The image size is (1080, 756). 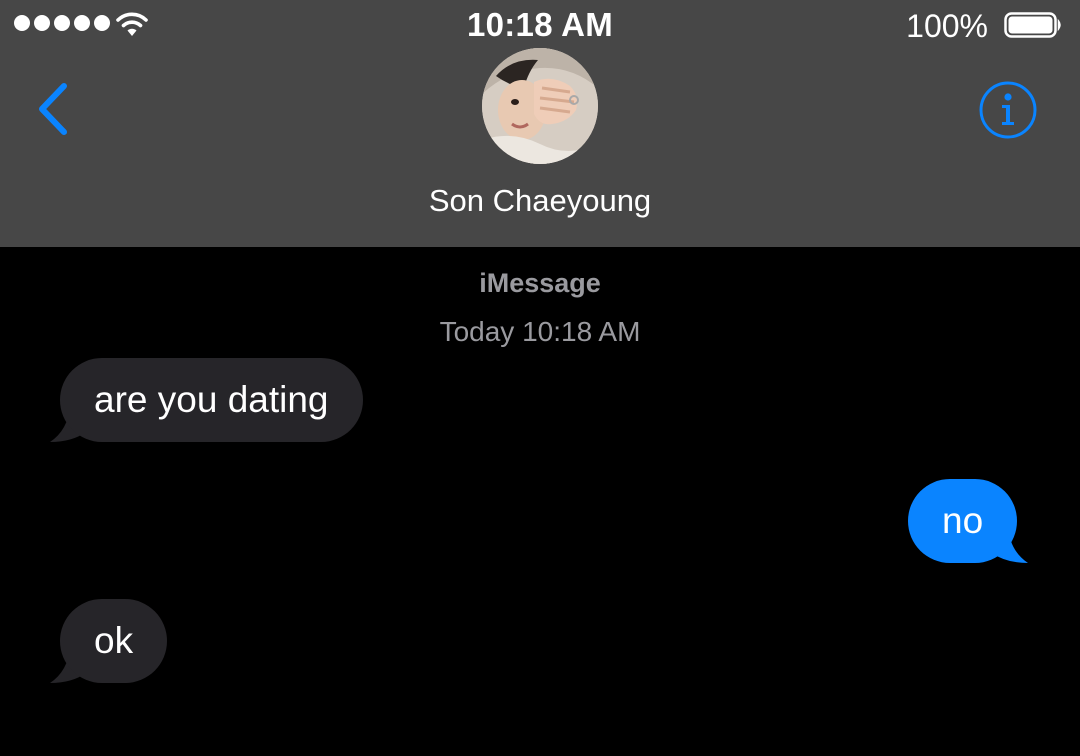 I want to click on info-button, so click(x=1008, y=110).